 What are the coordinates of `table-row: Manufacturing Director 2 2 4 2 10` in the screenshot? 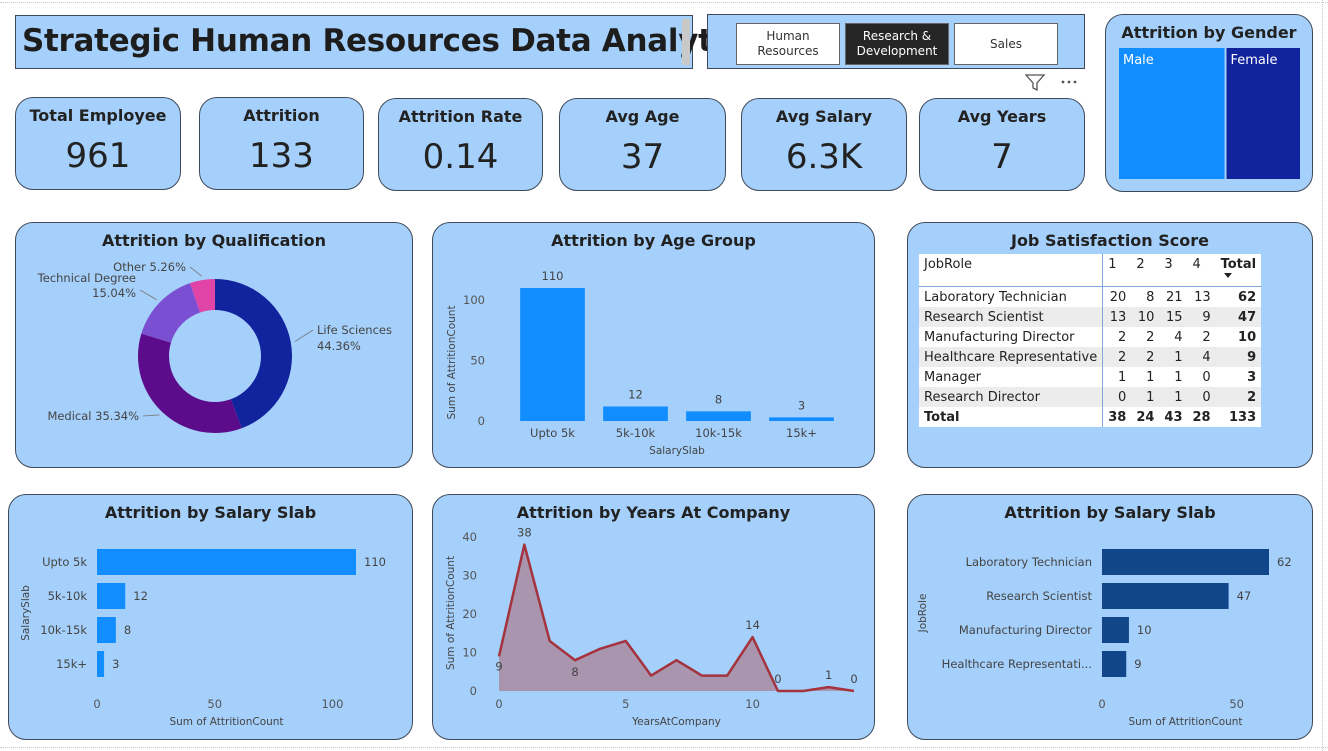 It's located at (1090, 337).